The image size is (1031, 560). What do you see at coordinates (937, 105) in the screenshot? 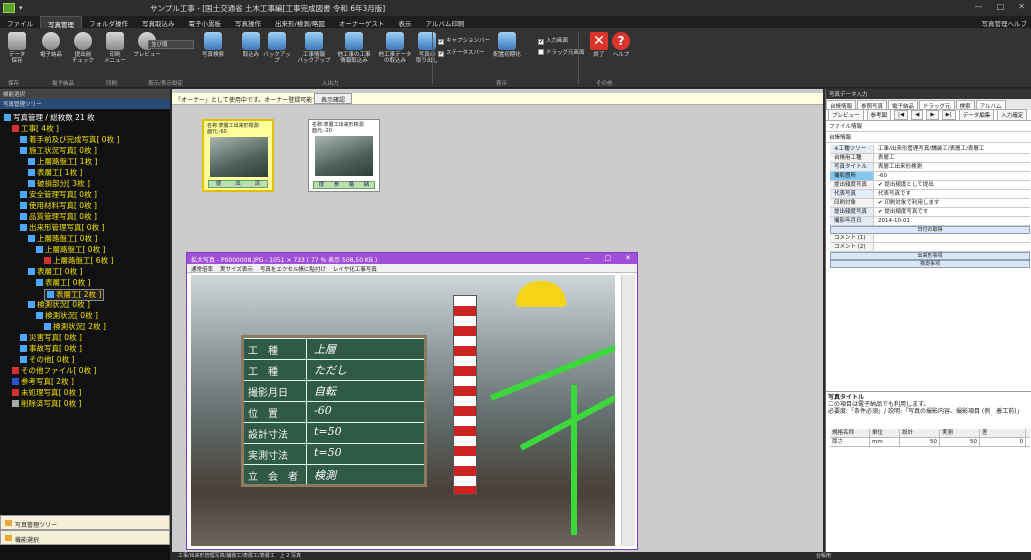
I see `right-panel-tab: ドラッグ元` at bounding box center [937, 105].